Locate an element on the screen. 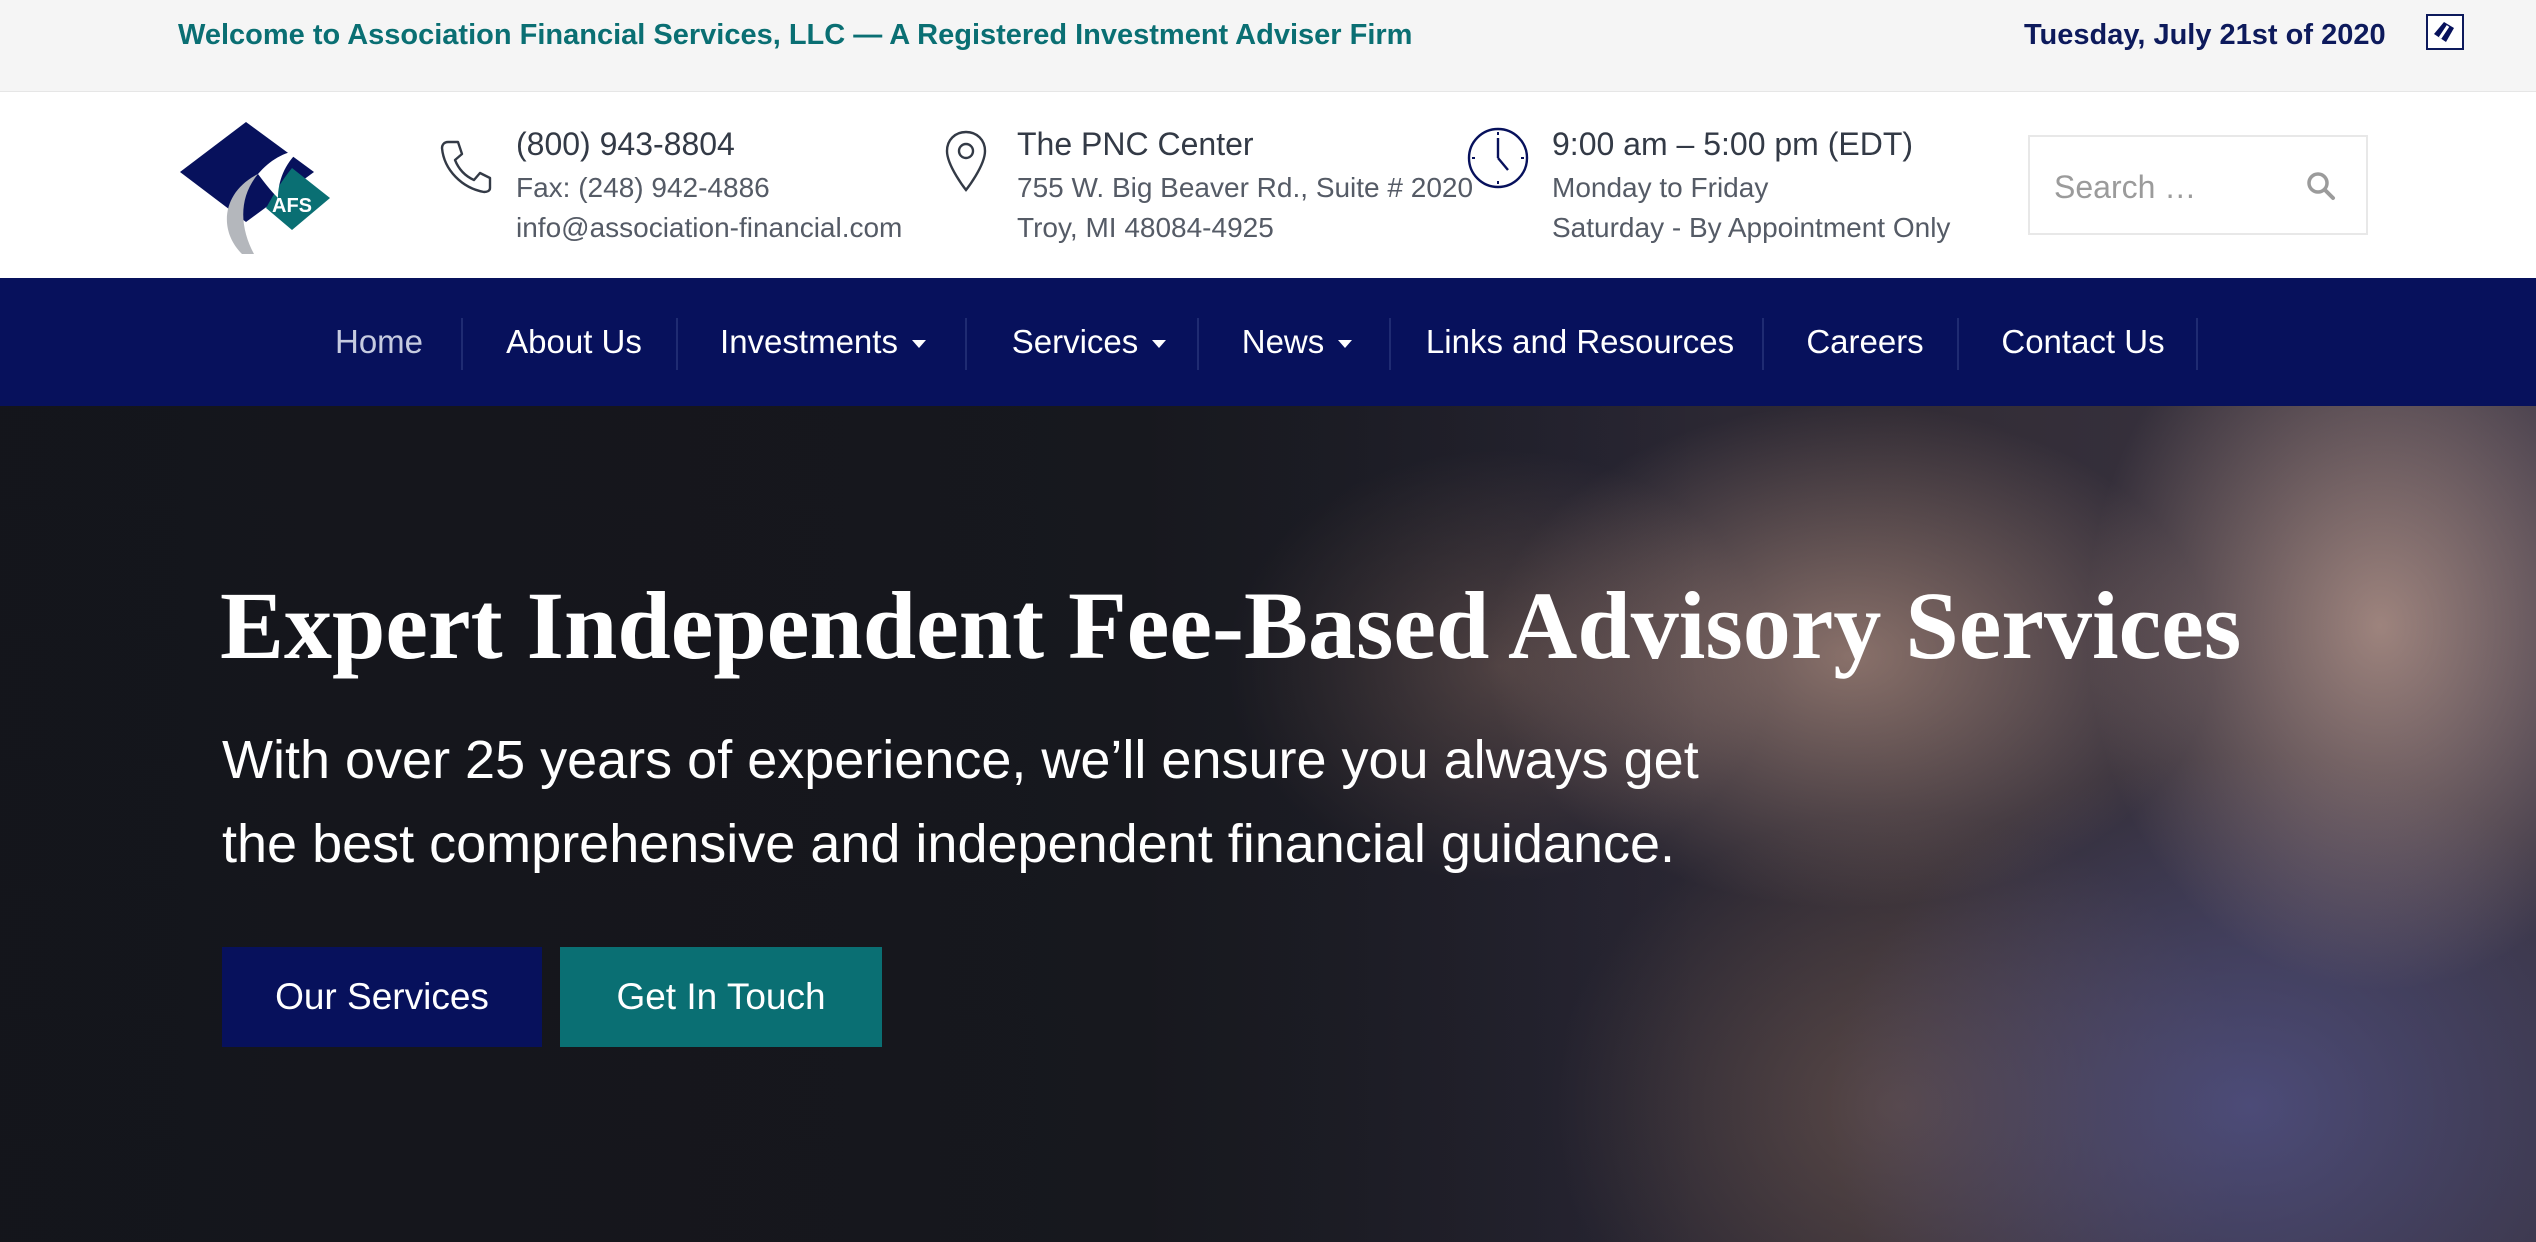  saturday-hours: Saturday - By Appointment Only is located at coordinates (1751, 227).